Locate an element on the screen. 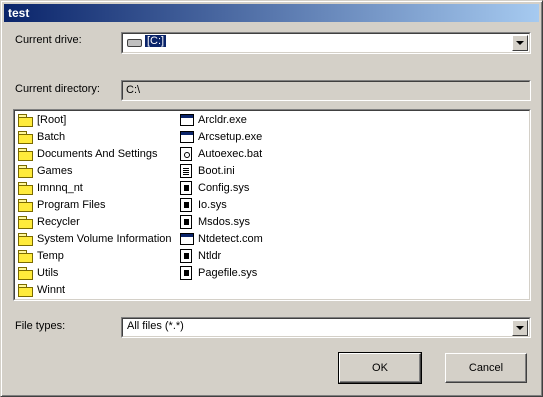  current-directory-value: C:\ is located at coordinates (133, 90).